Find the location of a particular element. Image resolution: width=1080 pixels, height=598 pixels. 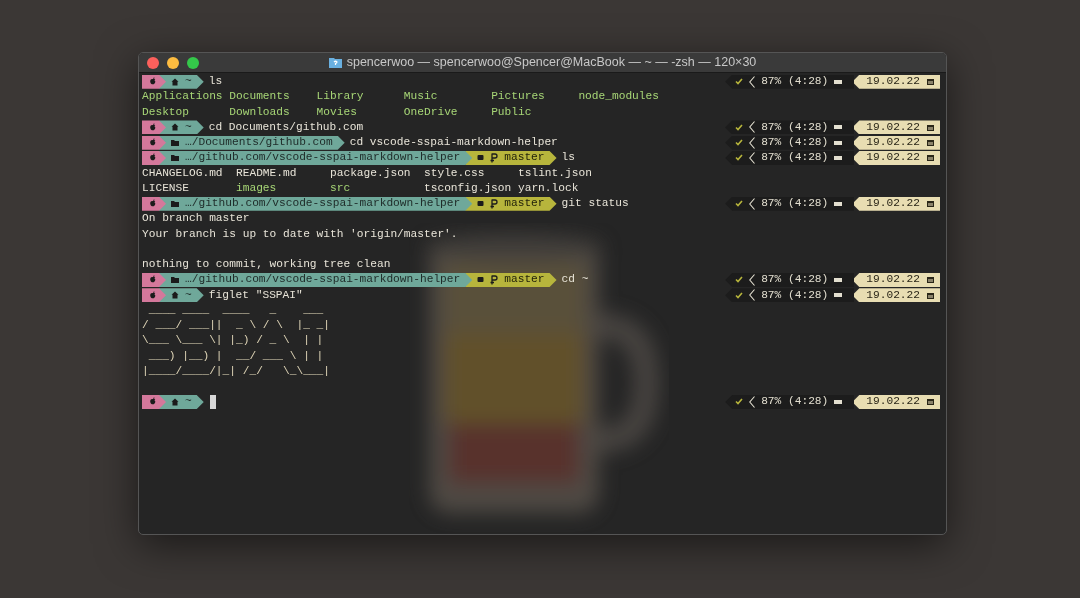

directory-name: Documents is located at coordinates (260, 97).